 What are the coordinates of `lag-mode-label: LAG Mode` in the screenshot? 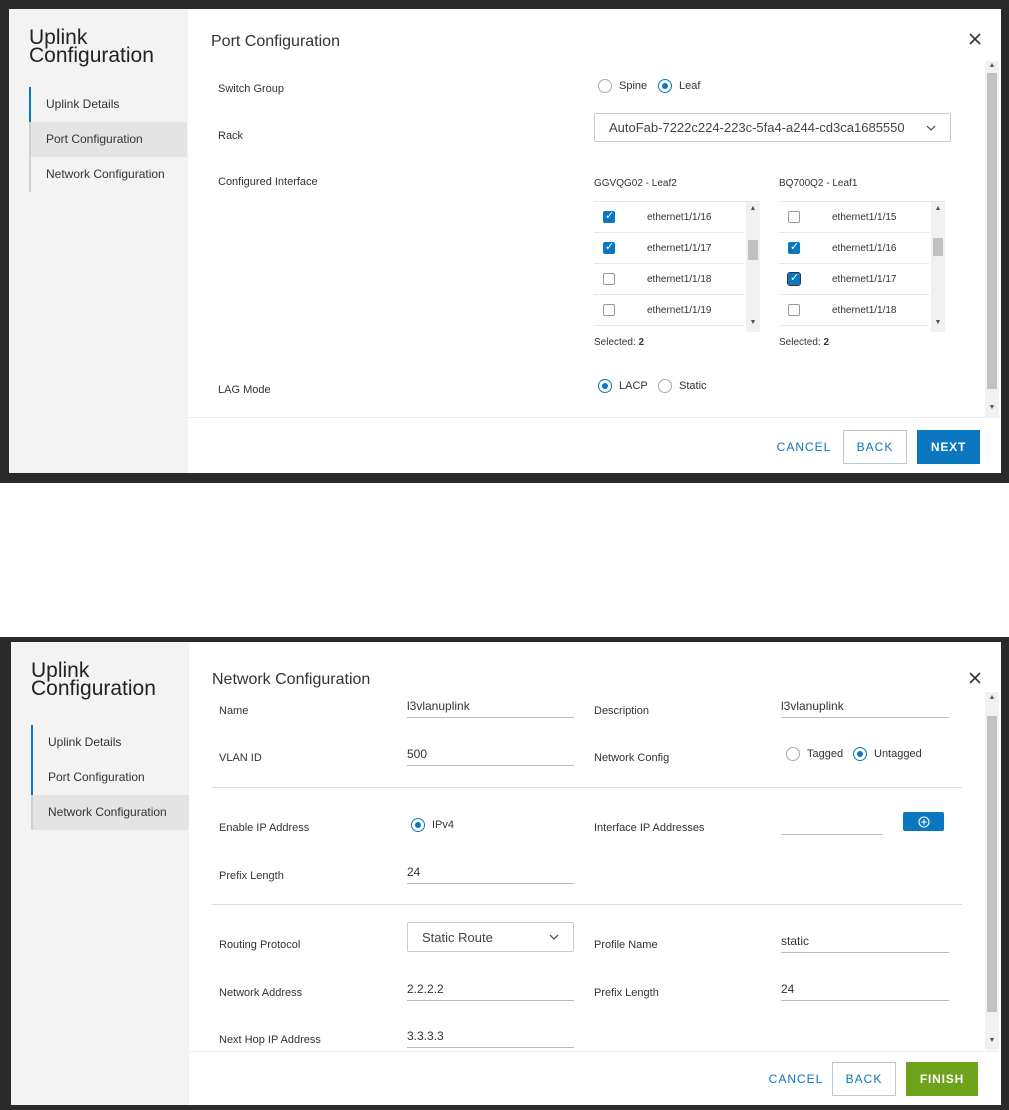 It's located at (244, 390).